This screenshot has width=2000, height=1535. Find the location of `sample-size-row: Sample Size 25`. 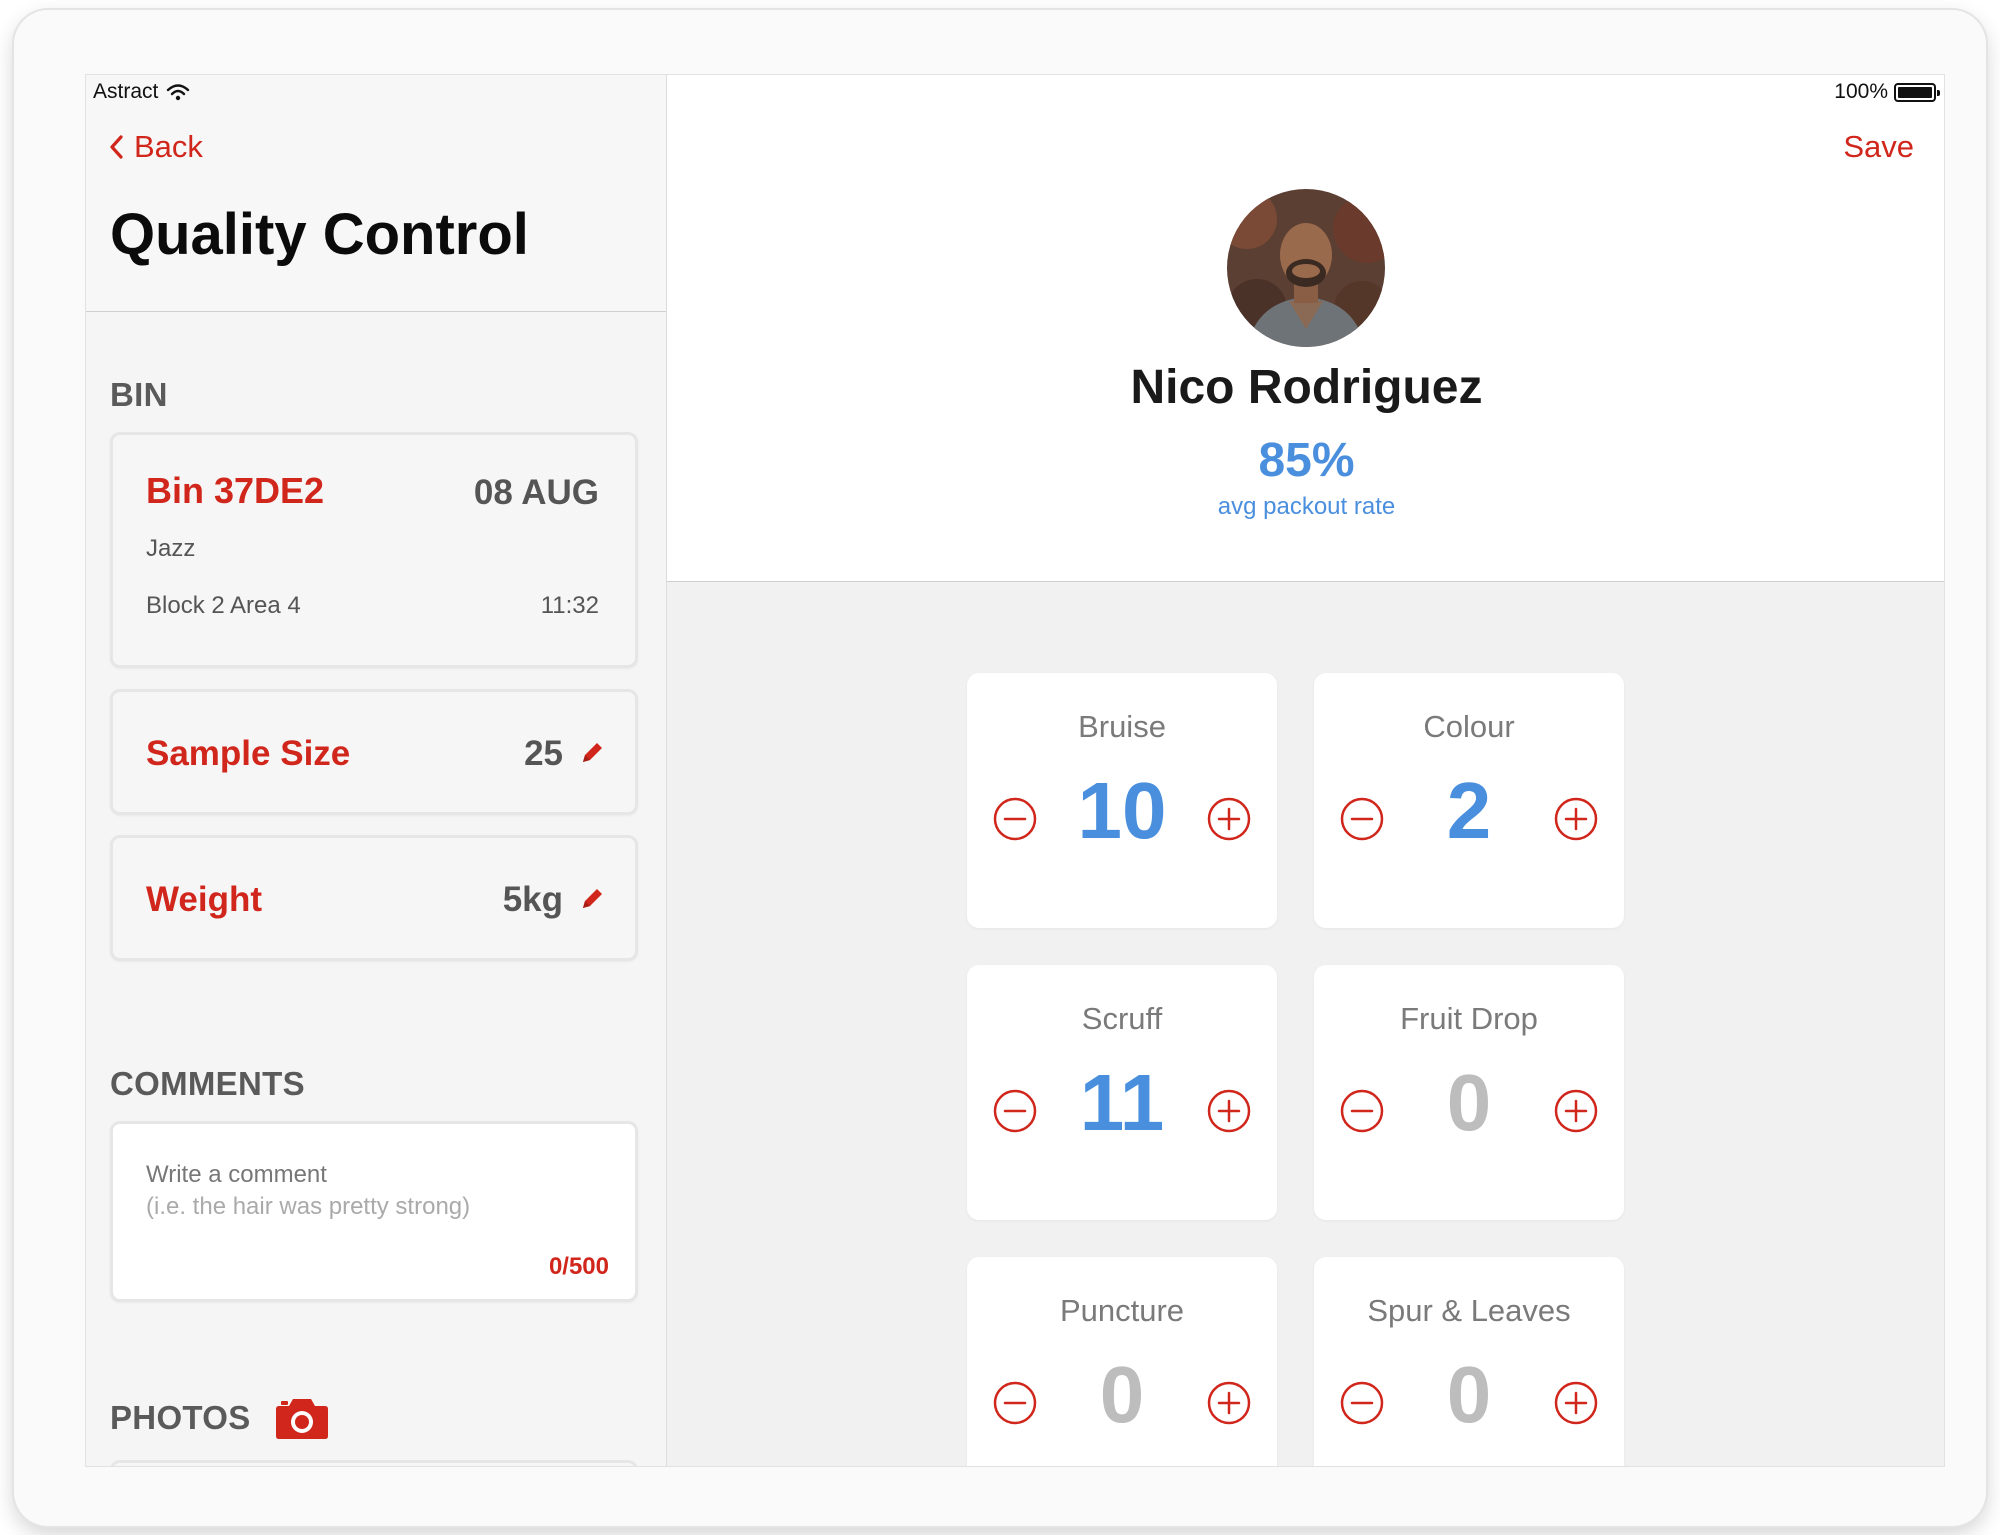

sample-size-row: Sample Size 25 is located at coordinates (374, 752).